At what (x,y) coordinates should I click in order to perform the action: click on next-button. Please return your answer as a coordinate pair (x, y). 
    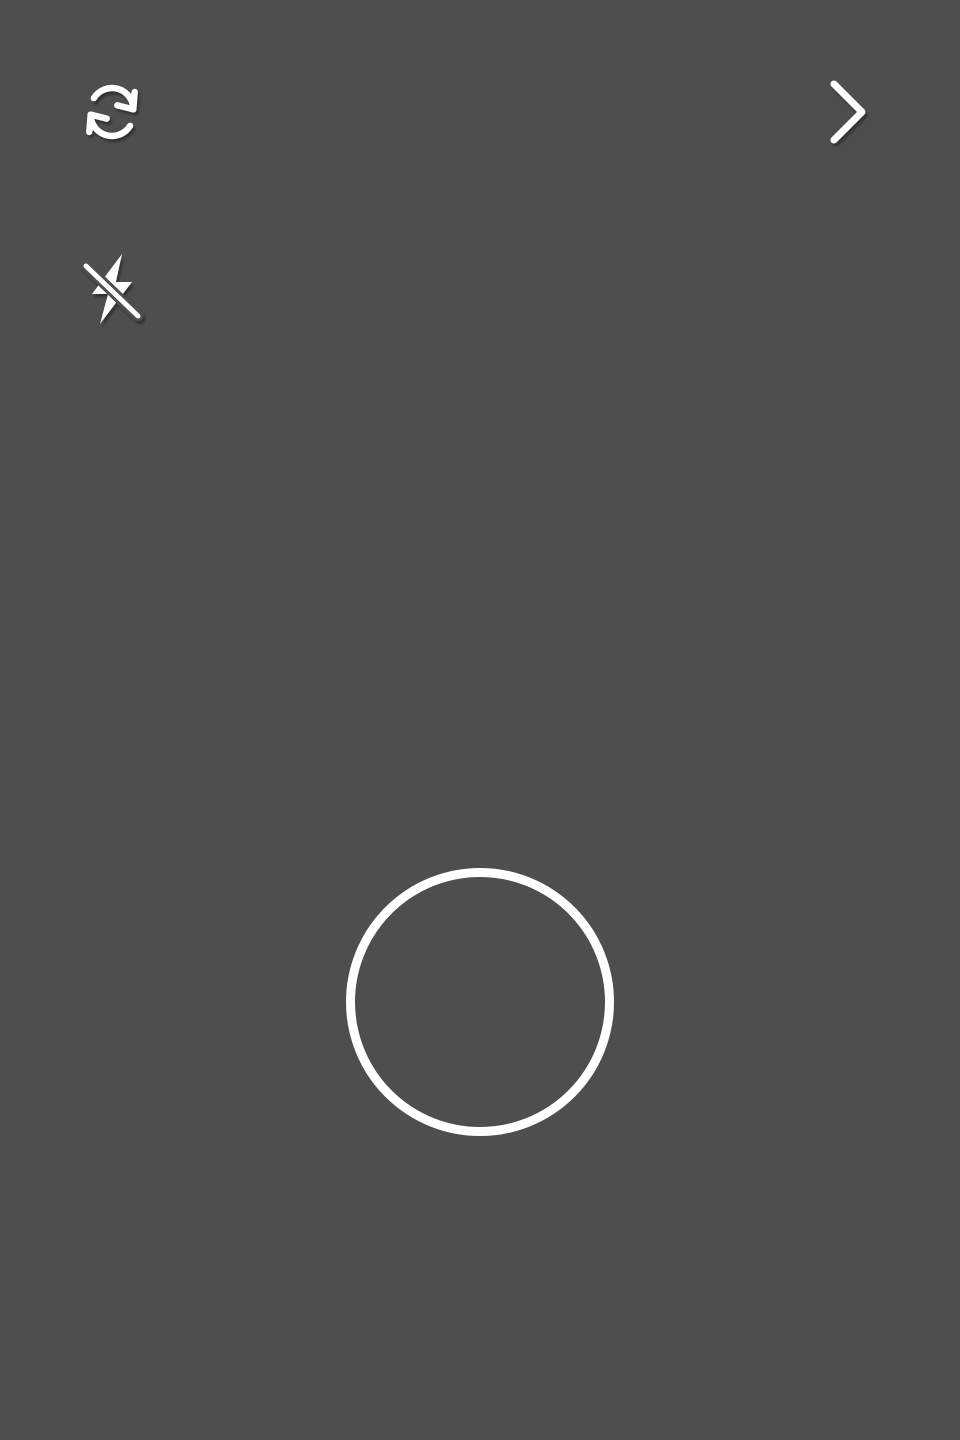
    Looking at the image, I should click on (848, 112).